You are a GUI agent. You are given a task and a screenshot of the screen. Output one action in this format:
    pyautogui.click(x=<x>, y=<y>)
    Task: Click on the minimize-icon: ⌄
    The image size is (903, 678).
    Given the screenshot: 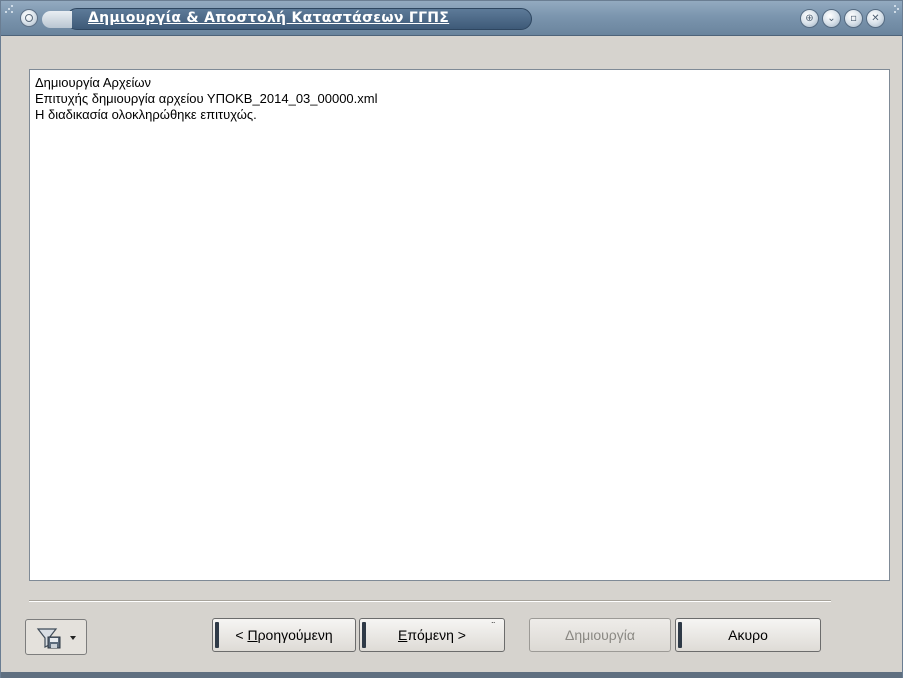 What is the action you would take?
    pyautogui.click(x=831, y=18)
    